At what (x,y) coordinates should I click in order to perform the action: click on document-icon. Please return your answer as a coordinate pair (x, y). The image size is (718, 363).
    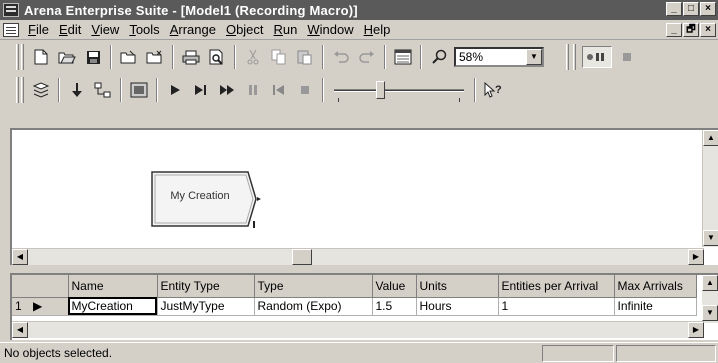
    Looking at the image, I should click on (11, 29).